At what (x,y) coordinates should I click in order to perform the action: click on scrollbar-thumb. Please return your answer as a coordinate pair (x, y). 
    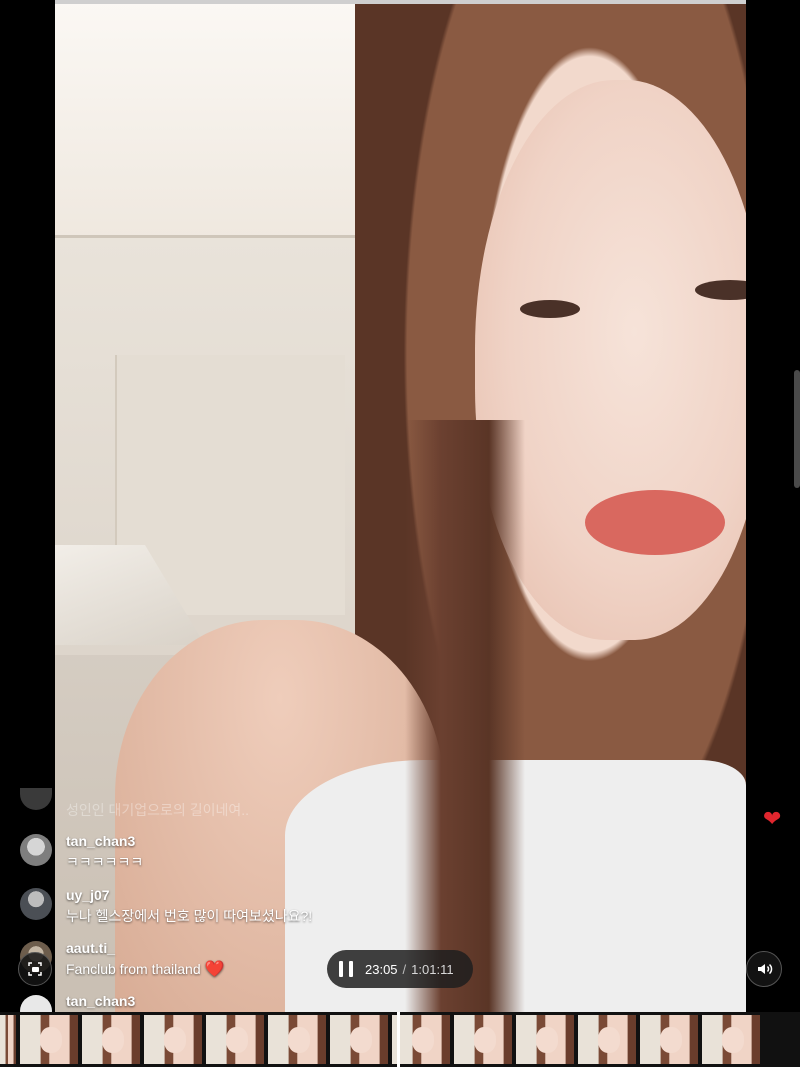
    Looking at the image, I should click on (797, 429).